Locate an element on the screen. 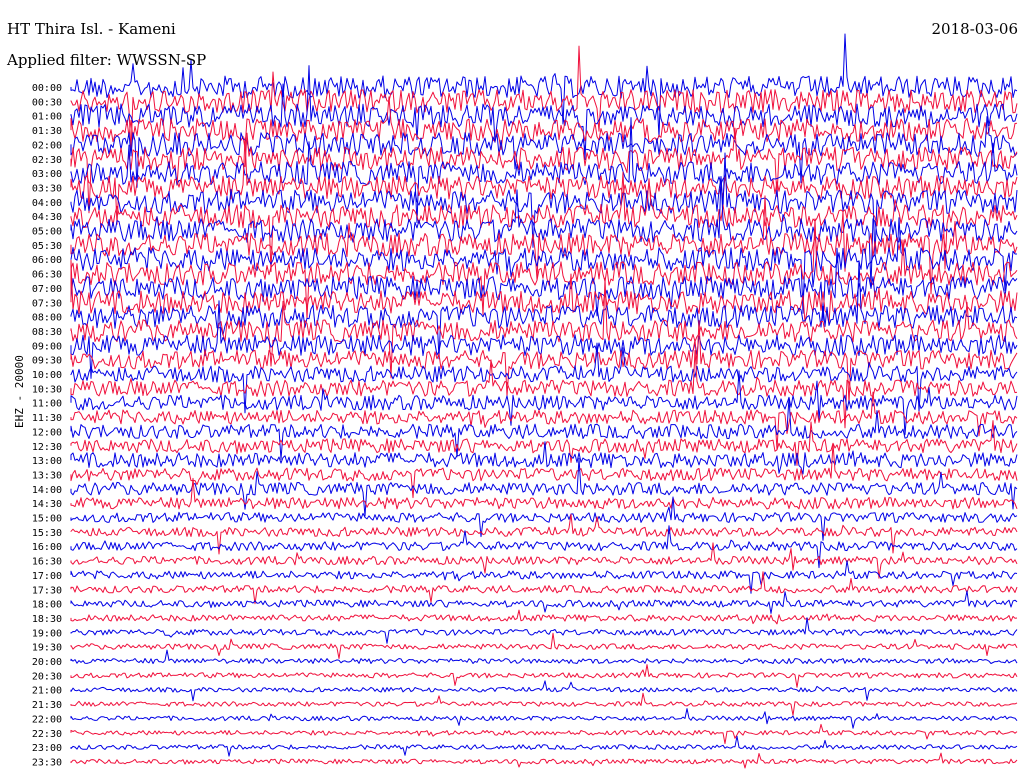  filter-label: Applied filter: WWSSN-SP is located at coordinates (107, 60).